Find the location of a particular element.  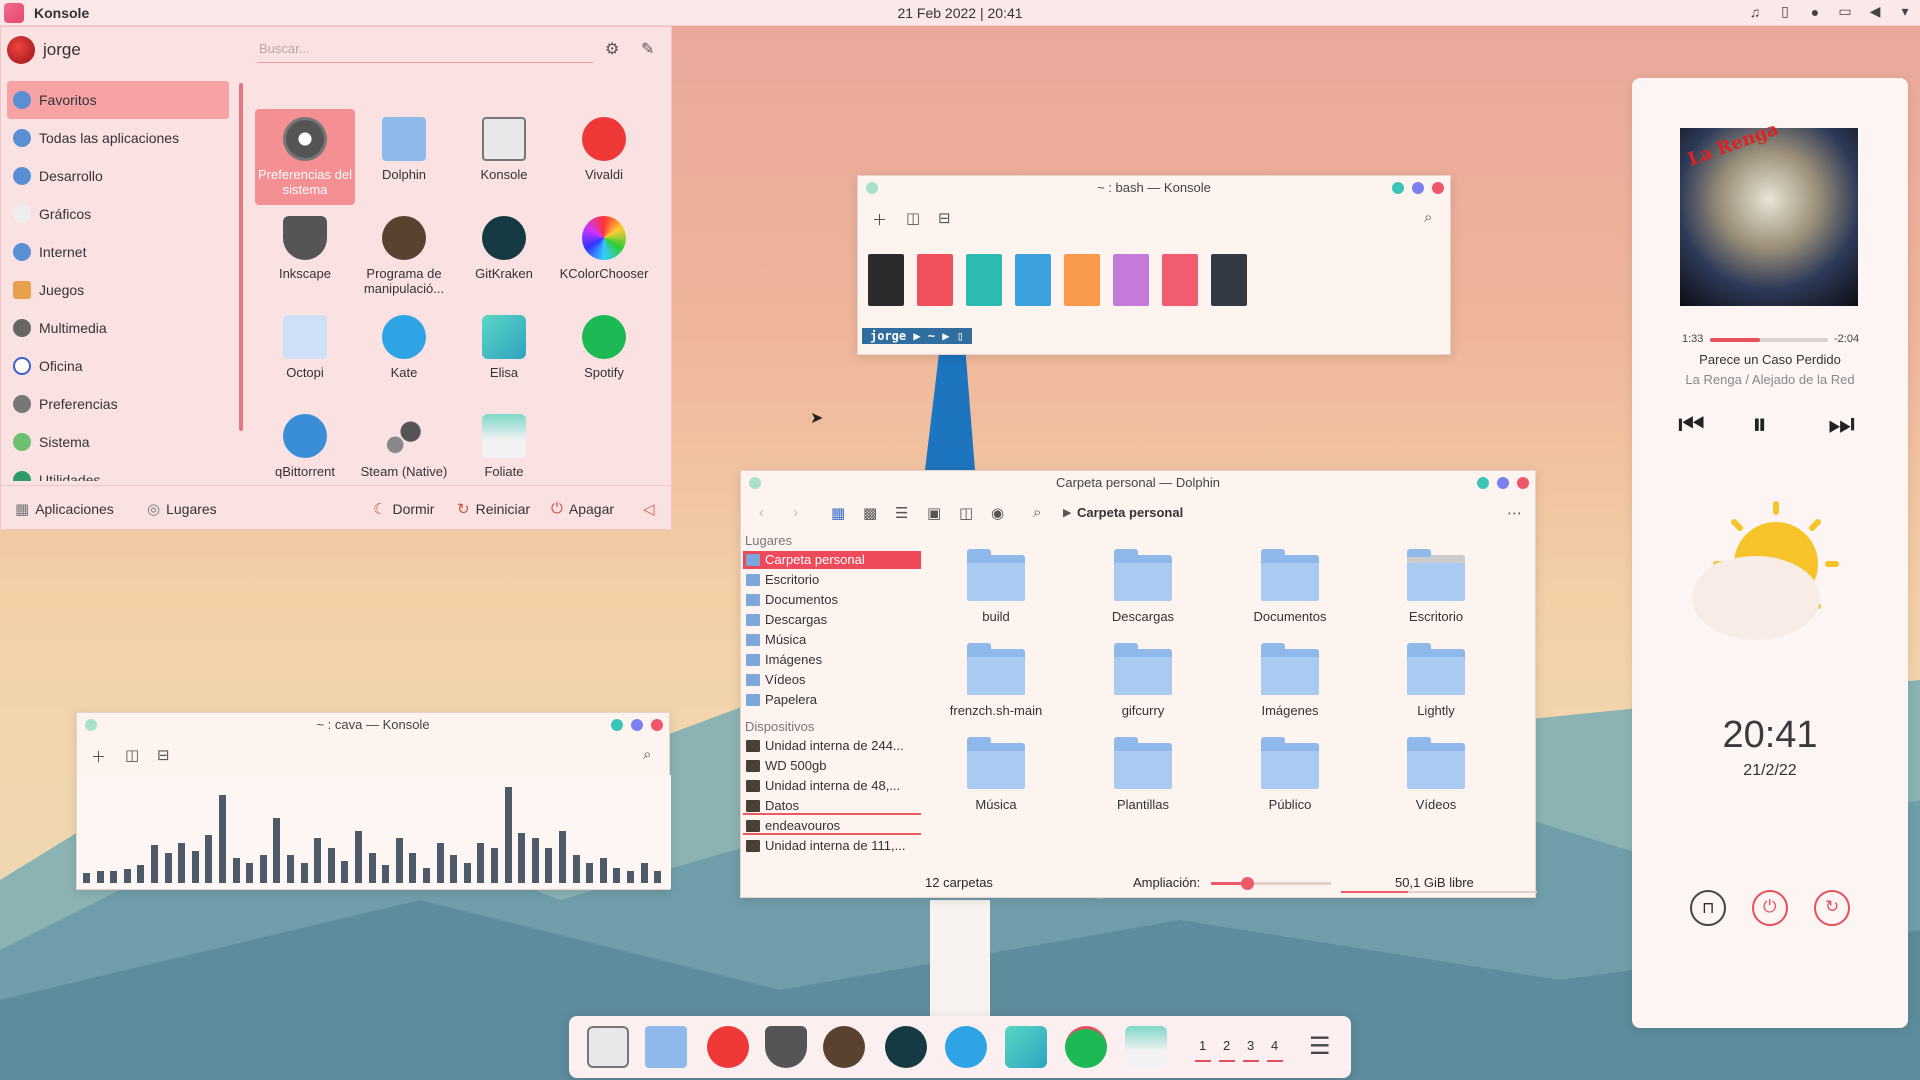

device-item: WD 500gb is located at coordinates (832, 766).